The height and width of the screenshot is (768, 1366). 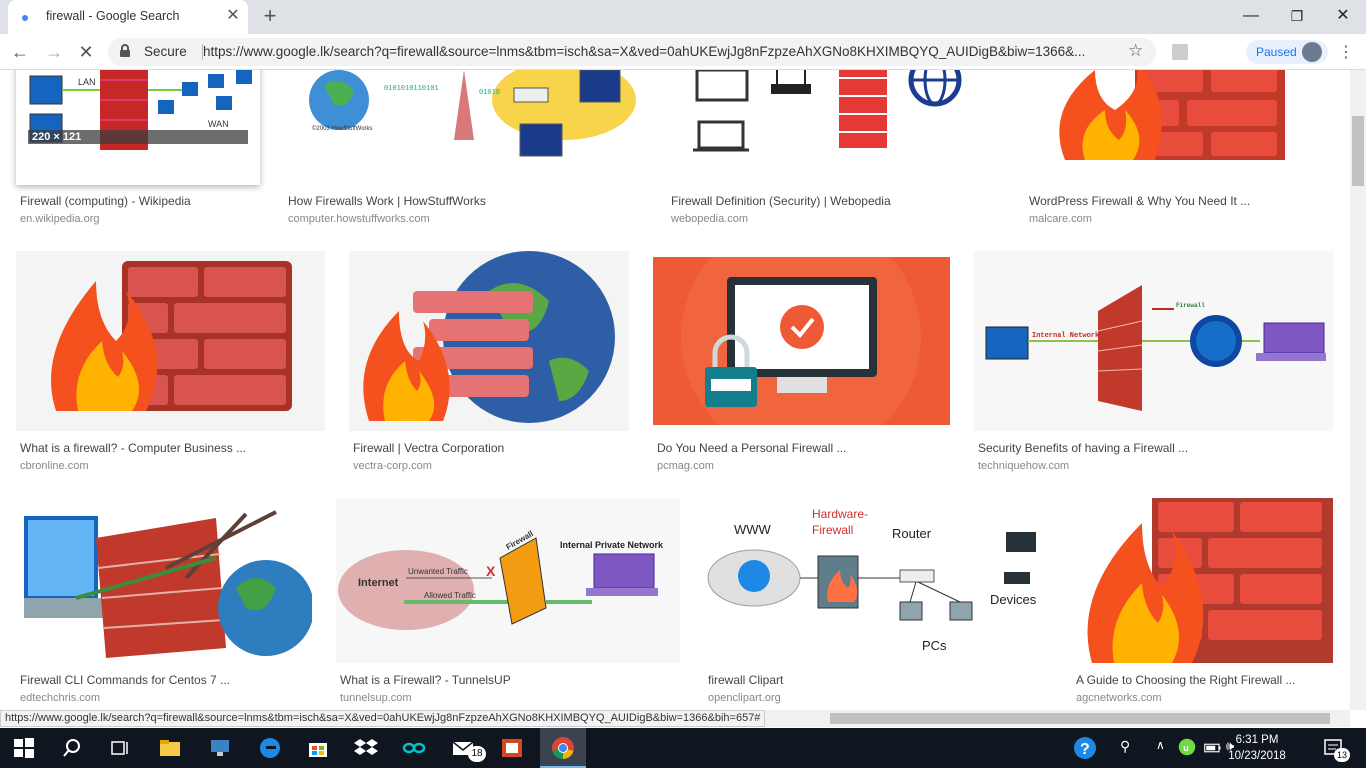 What do you see at coordinates (60, 219) in the screenshot?
I see `result-source: en.wikipedia.org` at bounding box center [60, 219].